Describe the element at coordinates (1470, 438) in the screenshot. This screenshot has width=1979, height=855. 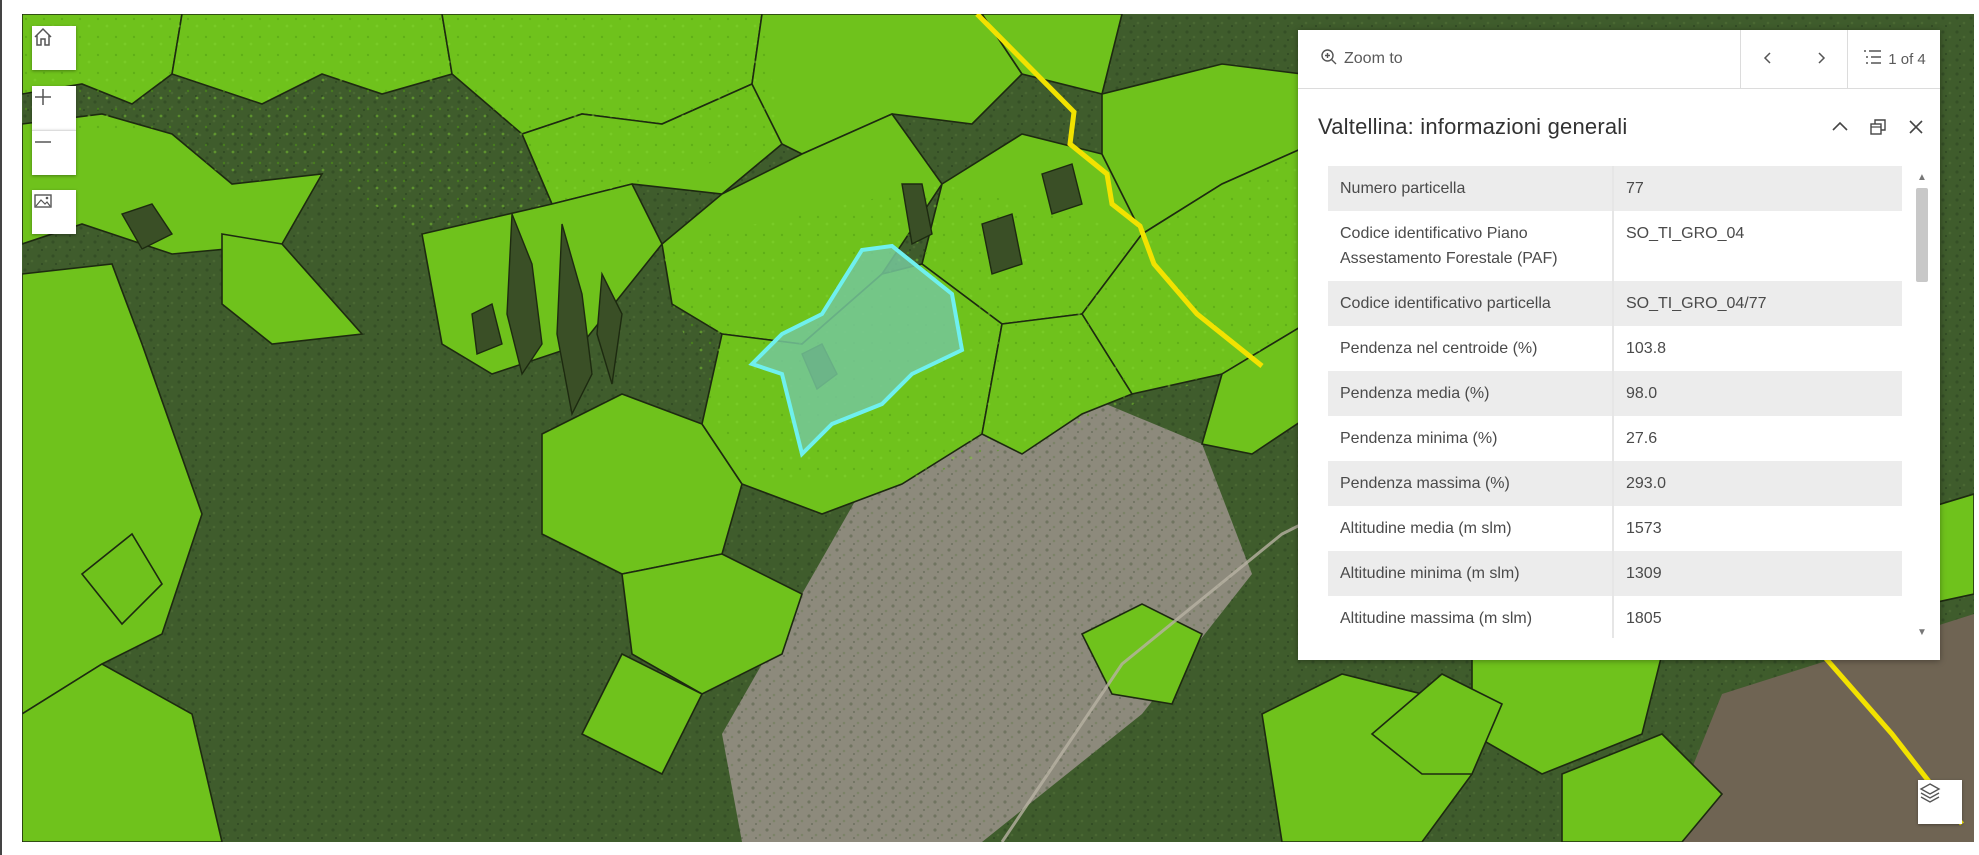
I see `attribute-label: Pendenza minima (%)` at that location.